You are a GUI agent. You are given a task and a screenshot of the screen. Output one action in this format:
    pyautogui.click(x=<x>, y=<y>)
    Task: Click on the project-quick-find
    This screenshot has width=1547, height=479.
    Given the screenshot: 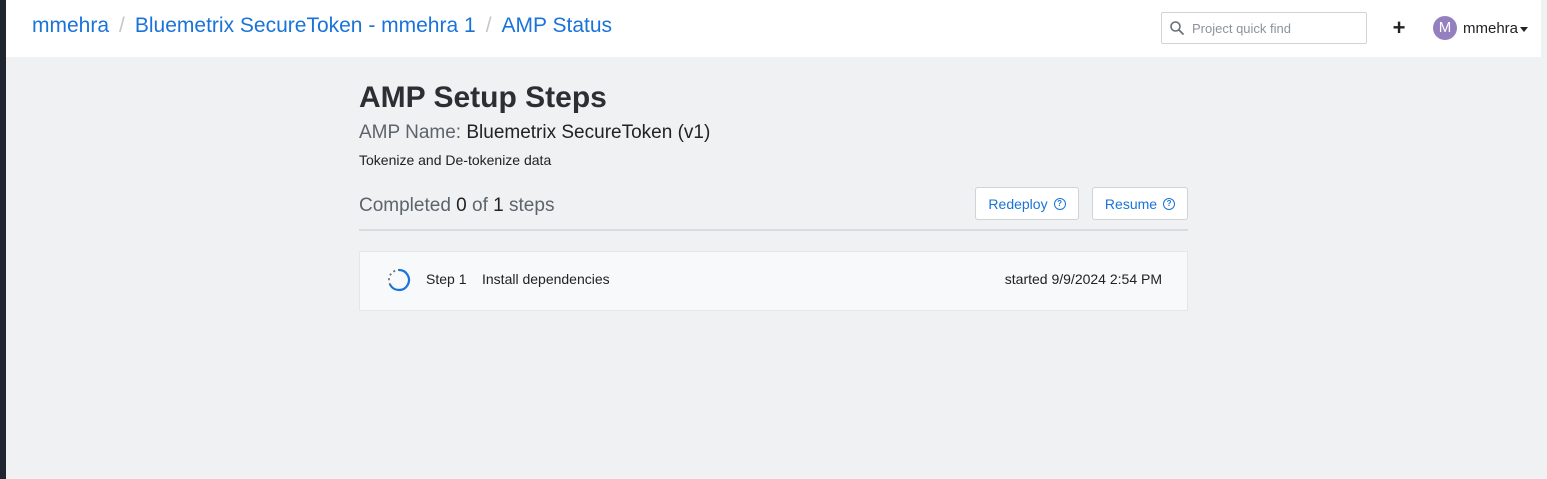 What is the action you would take?
    pyautogui.click(x=1264, y=28)
    